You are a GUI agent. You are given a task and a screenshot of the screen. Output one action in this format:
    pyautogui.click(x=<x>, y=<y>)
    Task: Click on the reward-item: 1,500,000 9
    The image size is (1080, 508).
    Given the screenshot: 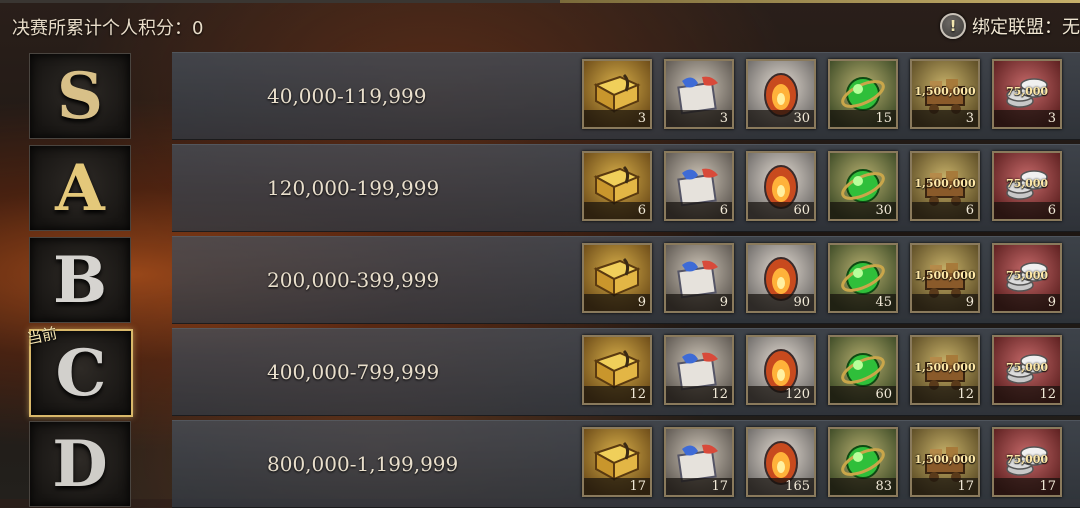 What is the action you would take?
    pyautogui.click(x=945, y=278)
    